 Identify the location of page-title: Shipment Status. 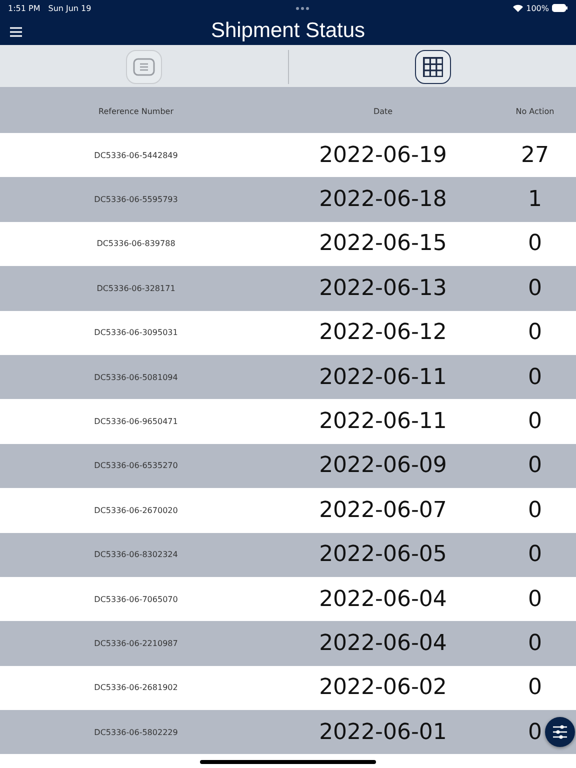
(288, 30).